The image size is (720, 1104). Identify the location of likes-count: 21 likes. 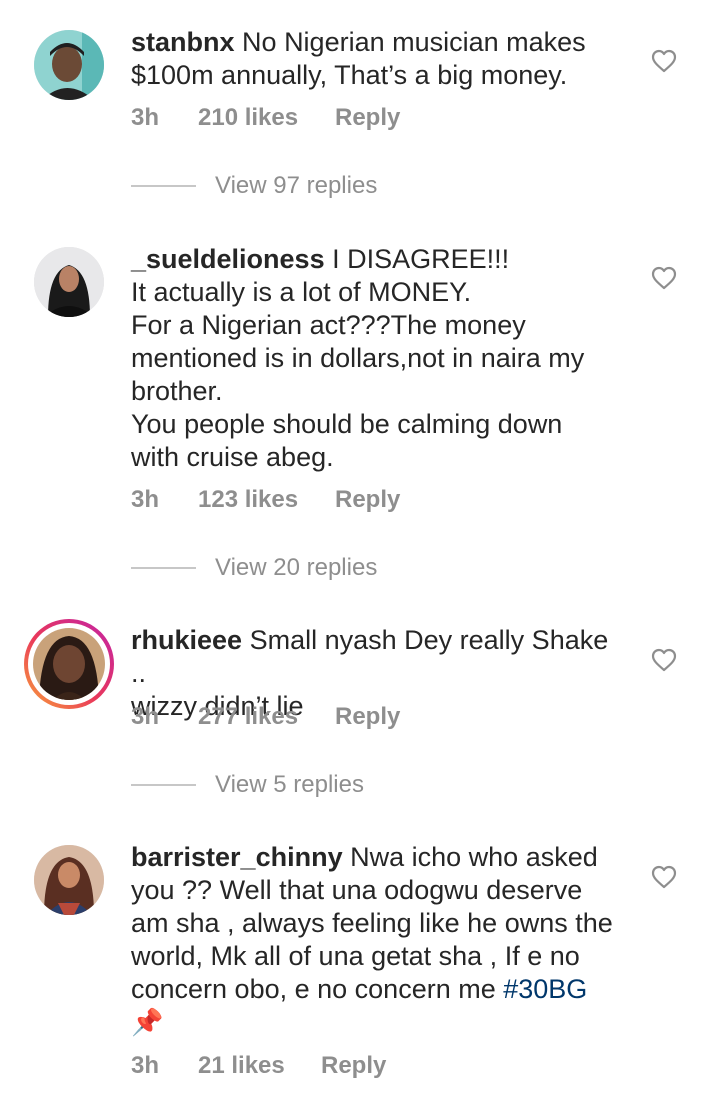
(241, 1066).